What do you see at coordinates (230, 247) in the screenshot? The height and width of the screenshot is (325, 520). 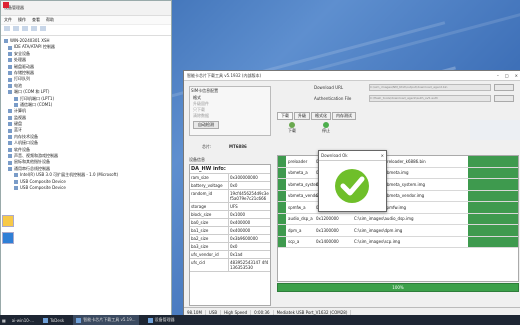 I see `da-info-row: ba3_size 0x0` at bounding box center [230, 247].